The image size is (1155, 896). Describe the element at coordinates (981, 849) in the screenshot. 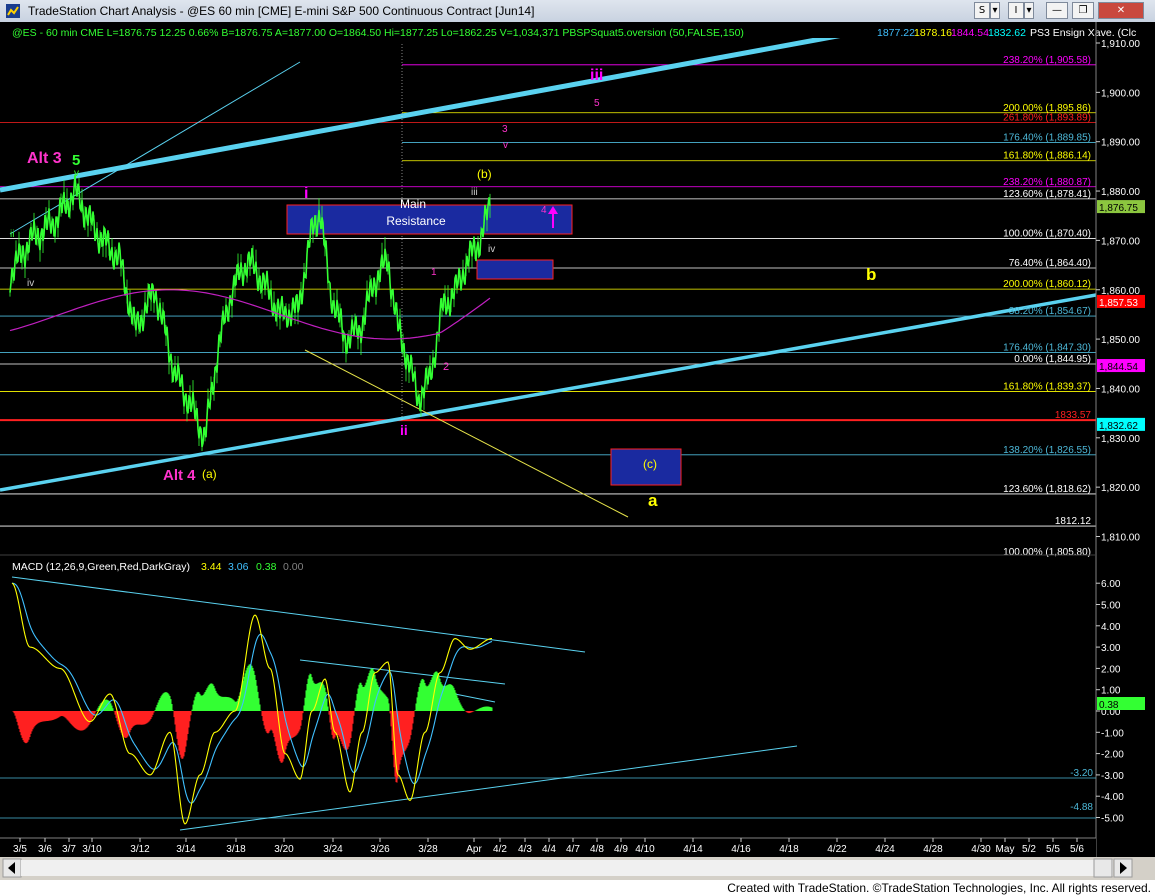

I see `date-tick-label: 4/30` at that location.